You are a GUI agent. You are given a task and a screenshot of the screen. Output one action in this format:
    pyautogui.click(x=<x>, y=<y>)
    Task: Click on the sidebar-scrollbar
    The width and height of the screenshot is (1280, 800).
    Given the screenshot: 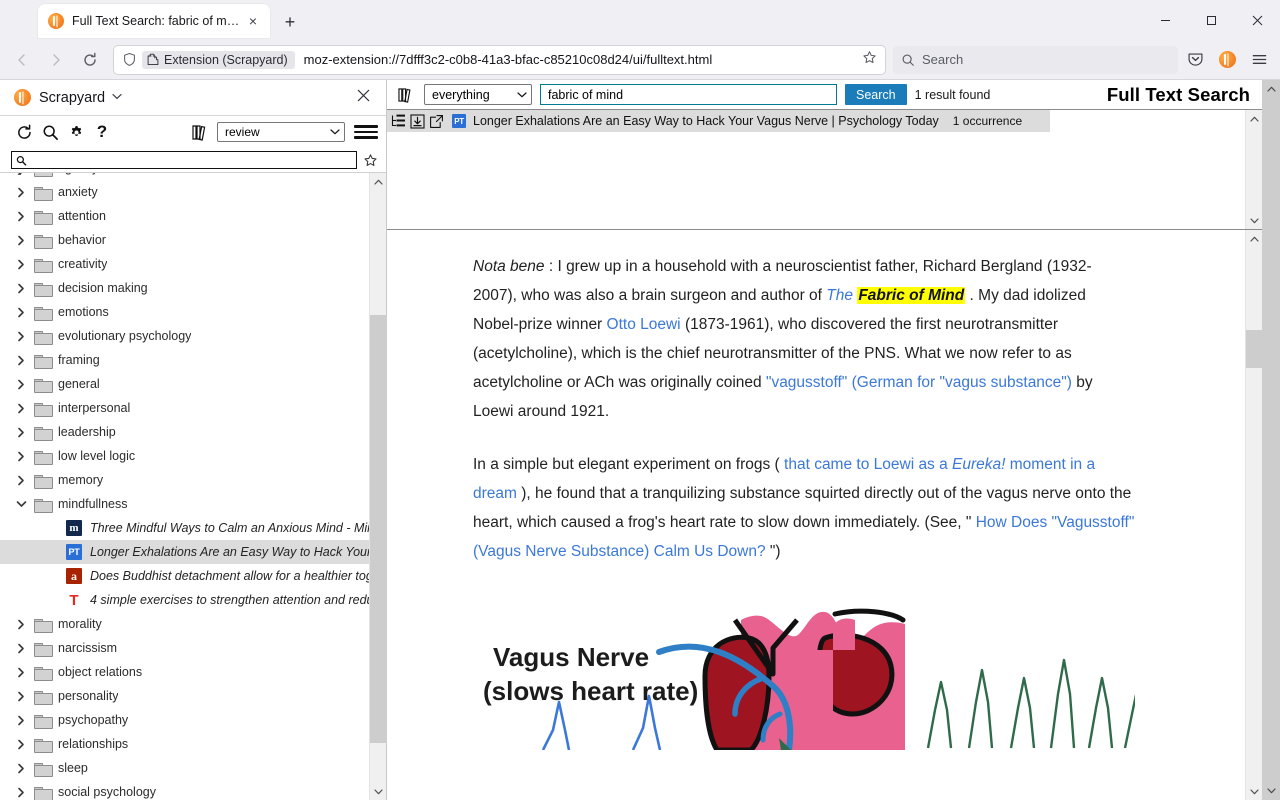 What is the action you would take?
    pyautogui.click(x=378, y=486)
    